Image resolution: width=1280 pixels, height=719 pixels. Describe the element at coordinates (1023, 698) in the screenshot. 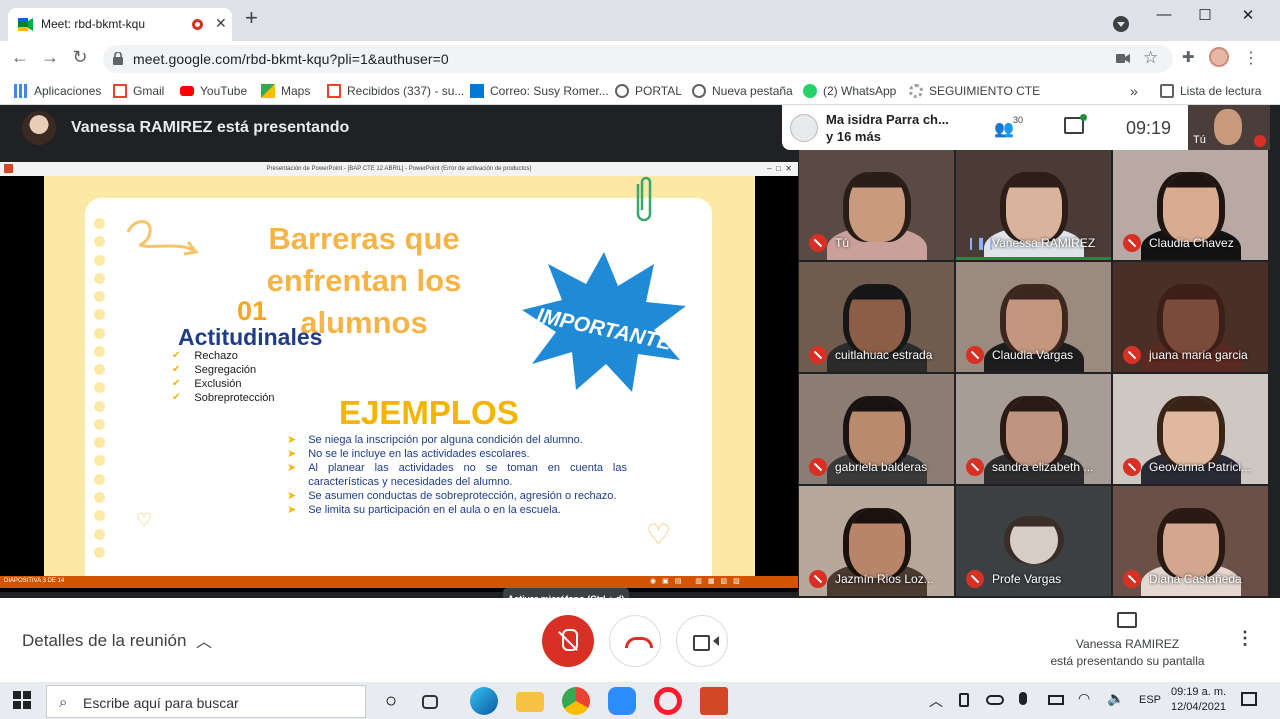

I see `microphone-icon` at that location.